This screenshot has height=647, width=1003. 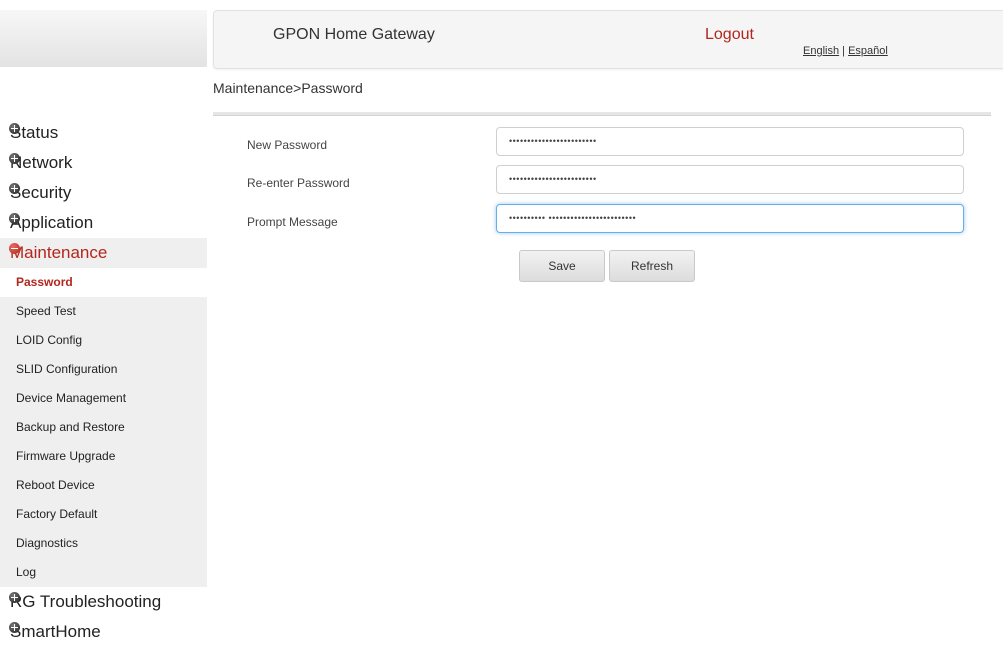 I want to click on lang-espanol-link: Español, so click(x=868, y=51).